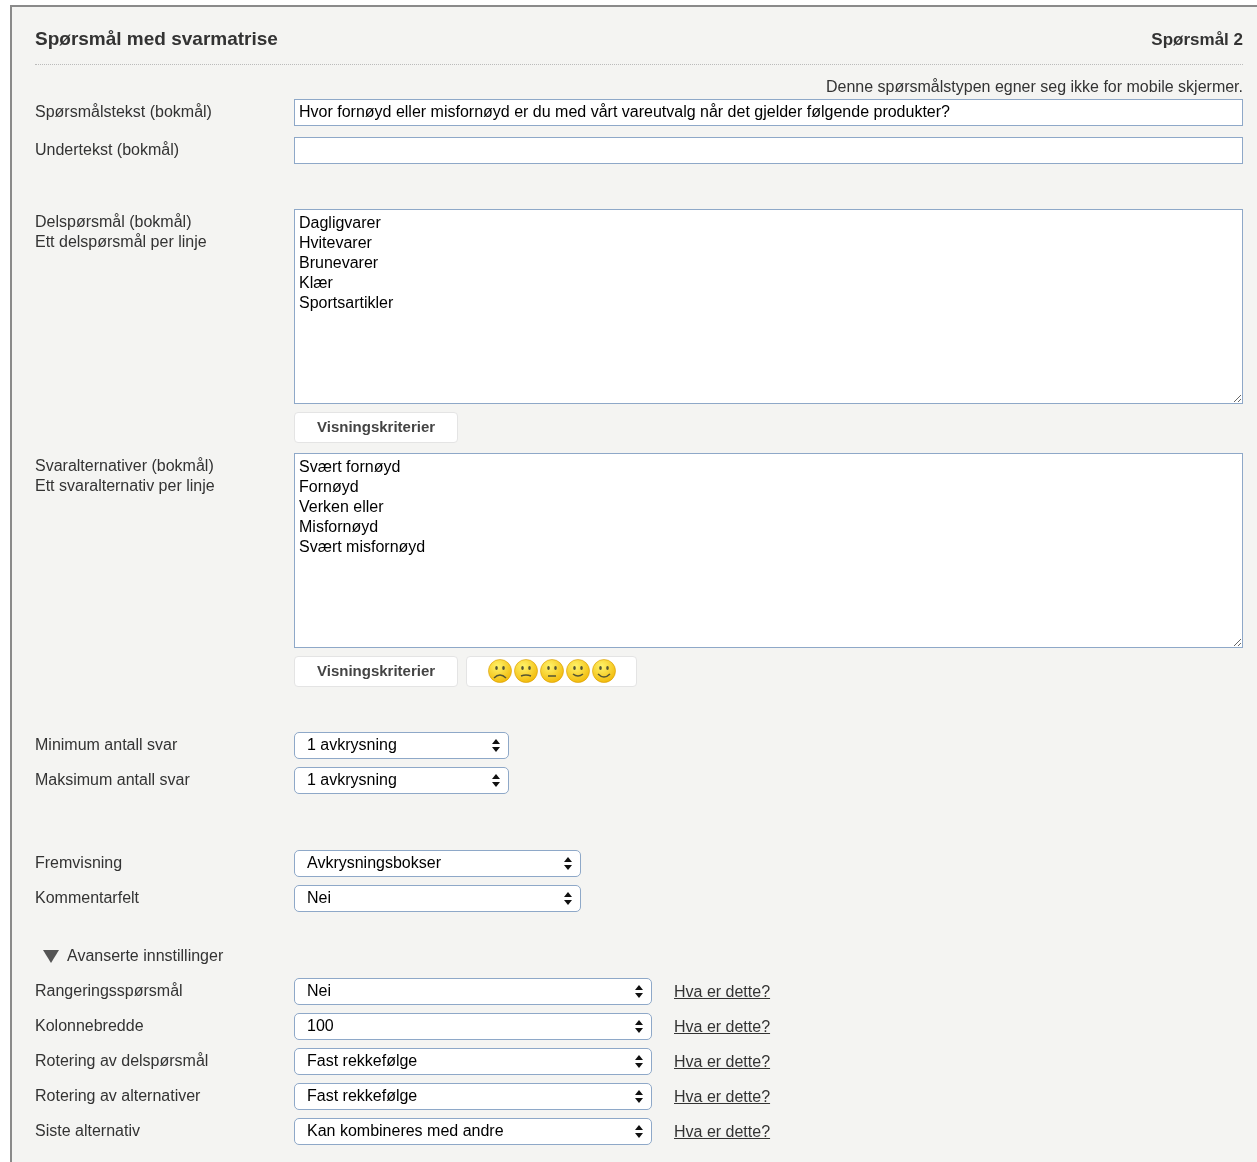  I want to click on field-label: Rangeringsspørsmål, so click(109, 991).